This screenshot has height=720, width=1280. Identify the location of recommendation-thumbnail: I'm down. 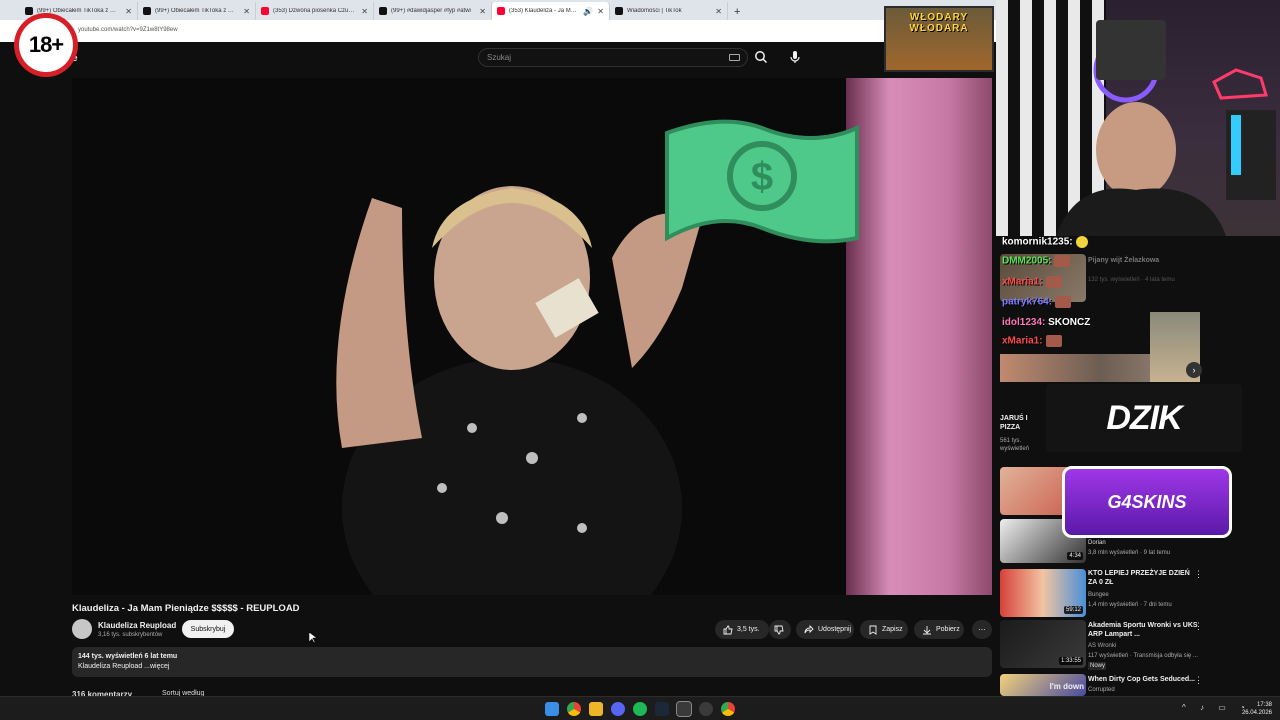
(1043, 685).